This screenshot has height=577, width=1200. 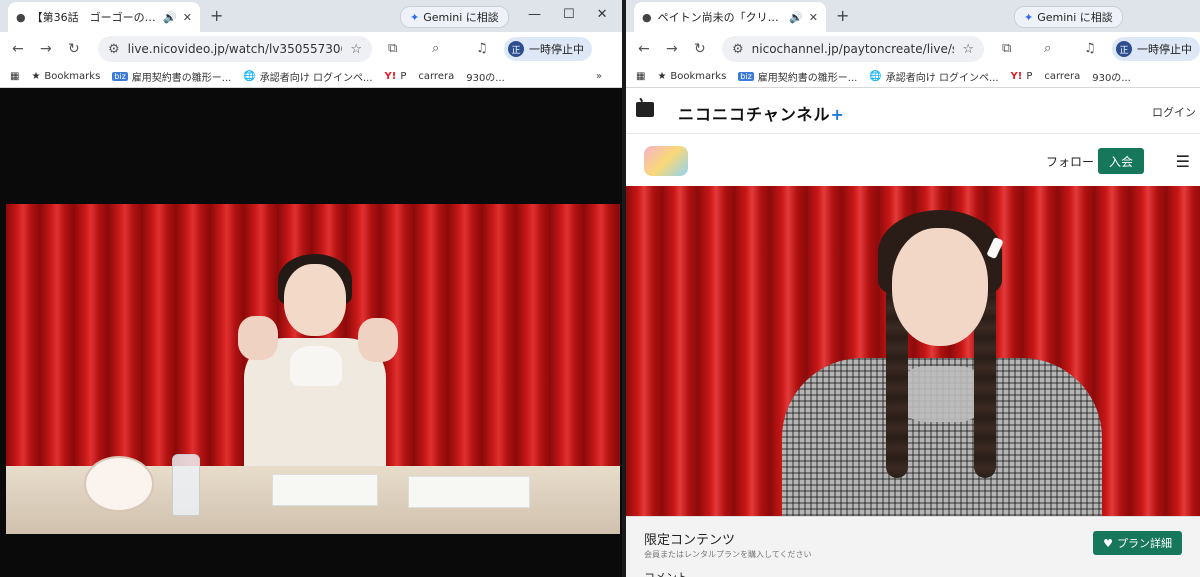 I want to click on login-link: ログイン, so click(x=1174, y=112).